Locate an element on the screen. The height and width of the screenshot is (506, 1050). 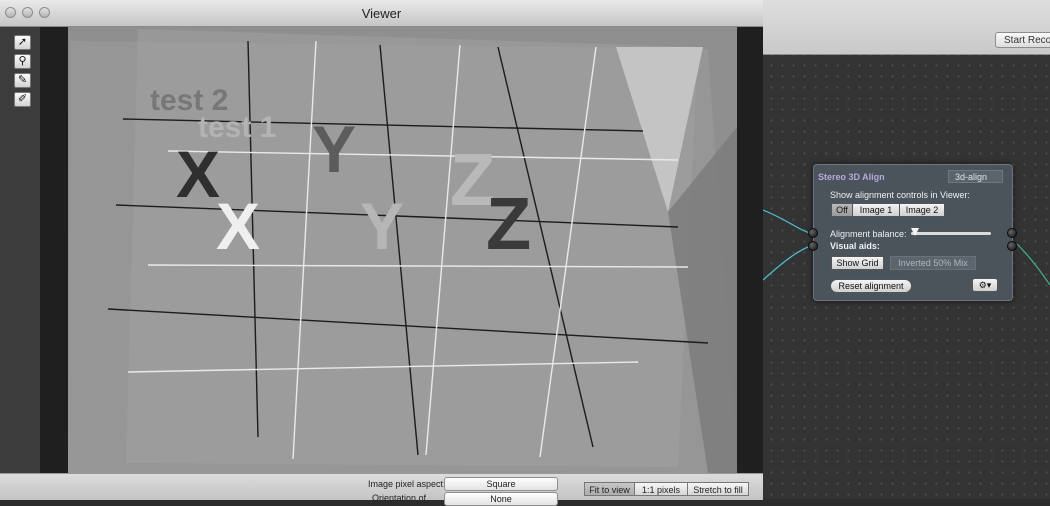
viewer-titlebar: Viewer is located at coordinates (381, 13).